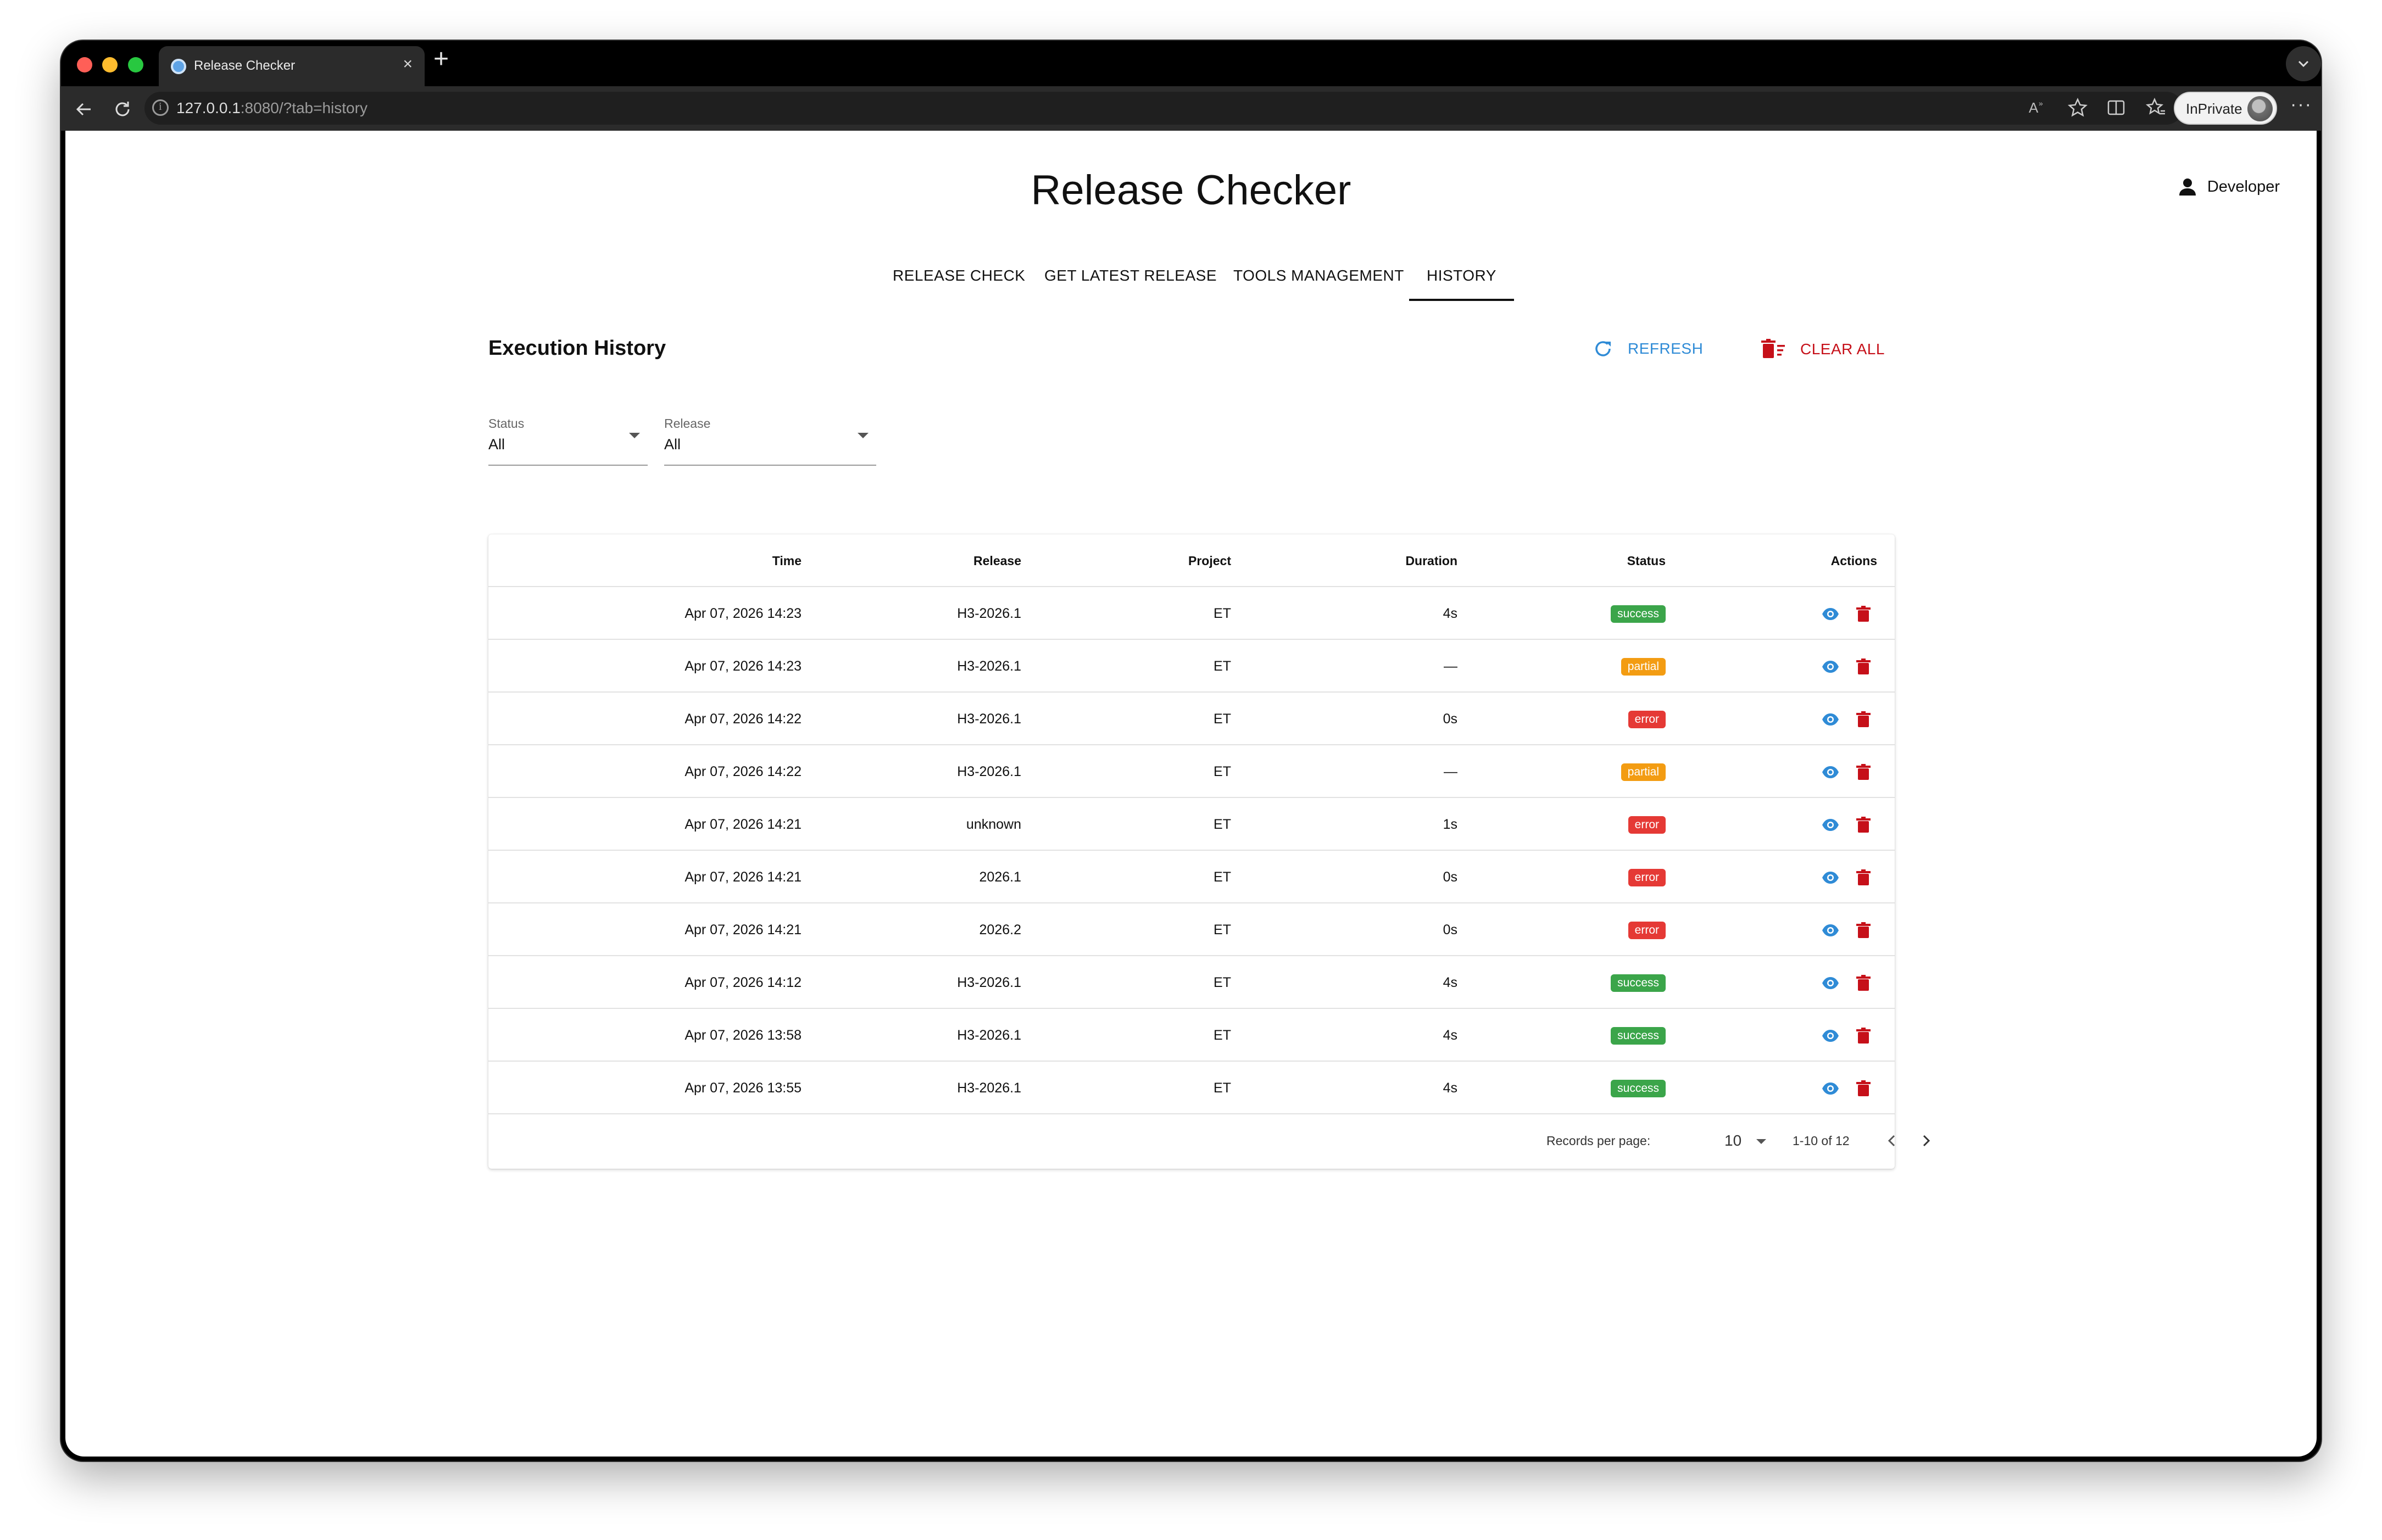  I want to click on new-tab-button: +, so click(441, 59).